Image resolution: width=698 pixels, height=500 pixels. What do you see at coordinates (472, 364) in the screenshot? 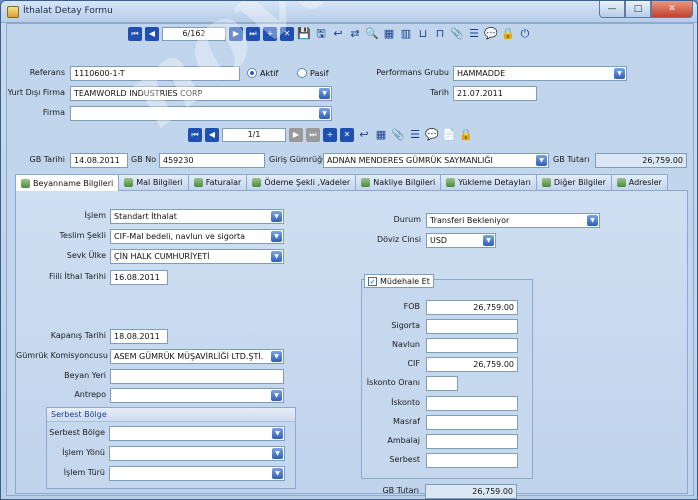
I see `cif-field: 26,759.00` at bounding box center [472, 364].